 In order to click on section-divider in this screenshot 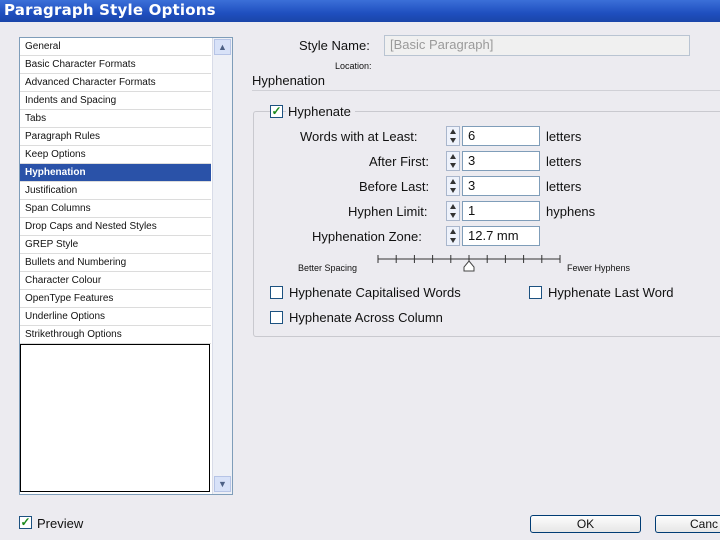, I will do `click(486, 90)`.